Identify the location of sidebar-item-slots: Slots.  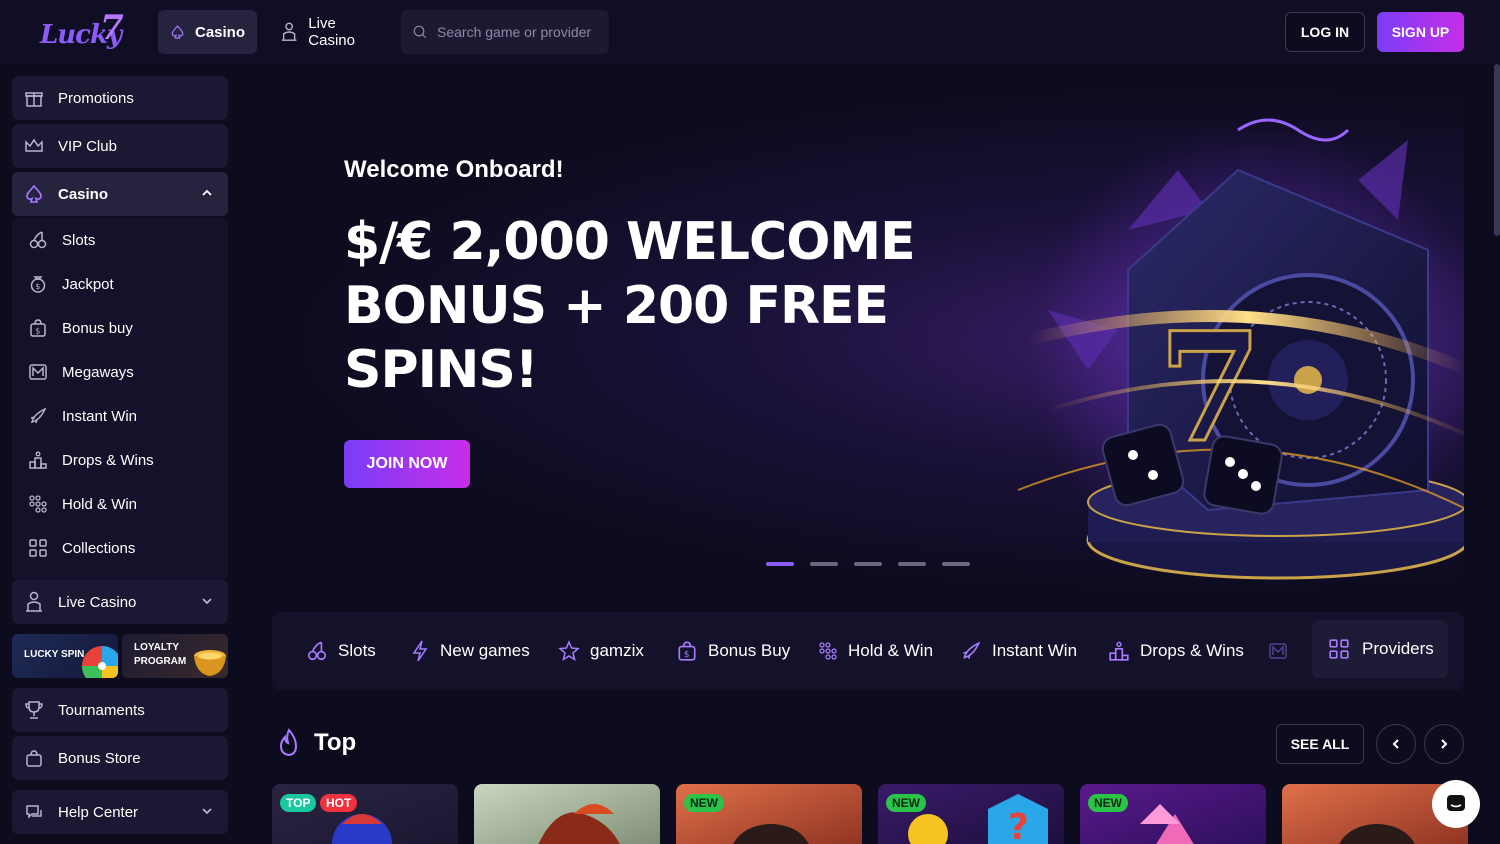
(123, 240).